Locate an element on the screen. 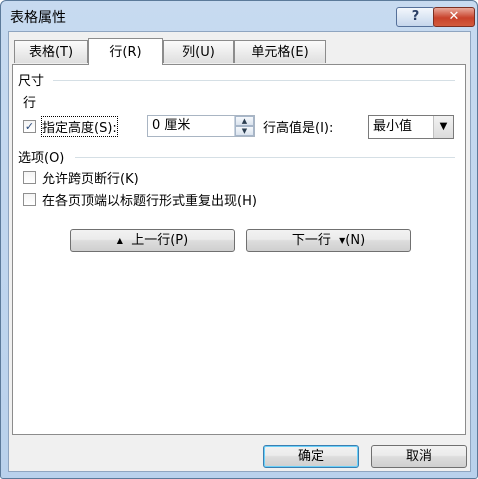  previous-row-label: 上一行(P) is located at coordinates (160, 240).